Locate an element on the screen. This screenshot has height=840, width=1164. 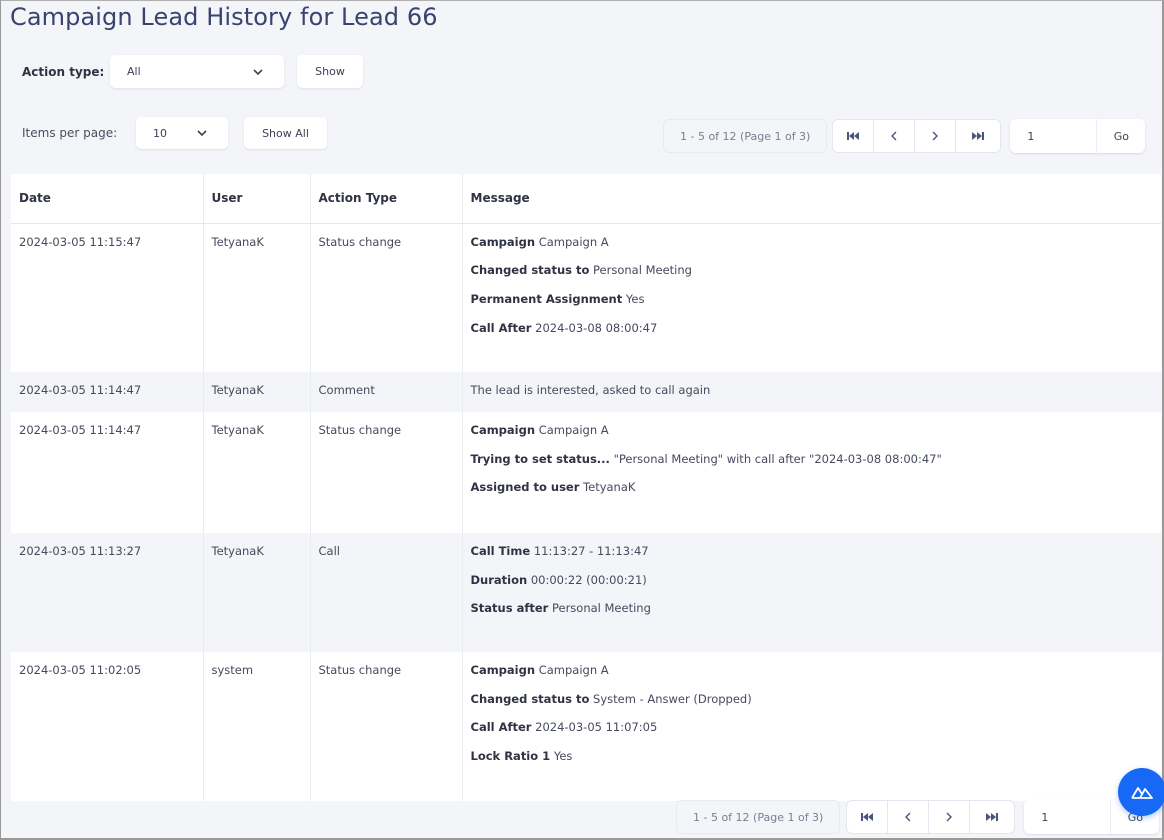
message-label: Permanent Assignment is located at coordinates (546, 299).